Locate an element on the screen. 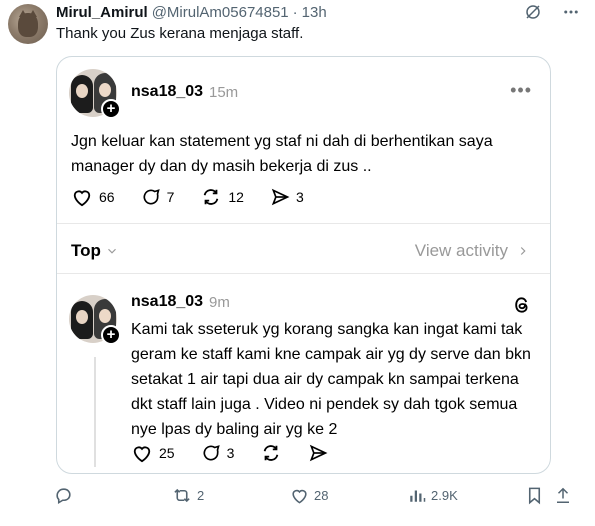  post2-actions: 25 3 is located at coordinates (229, 453).